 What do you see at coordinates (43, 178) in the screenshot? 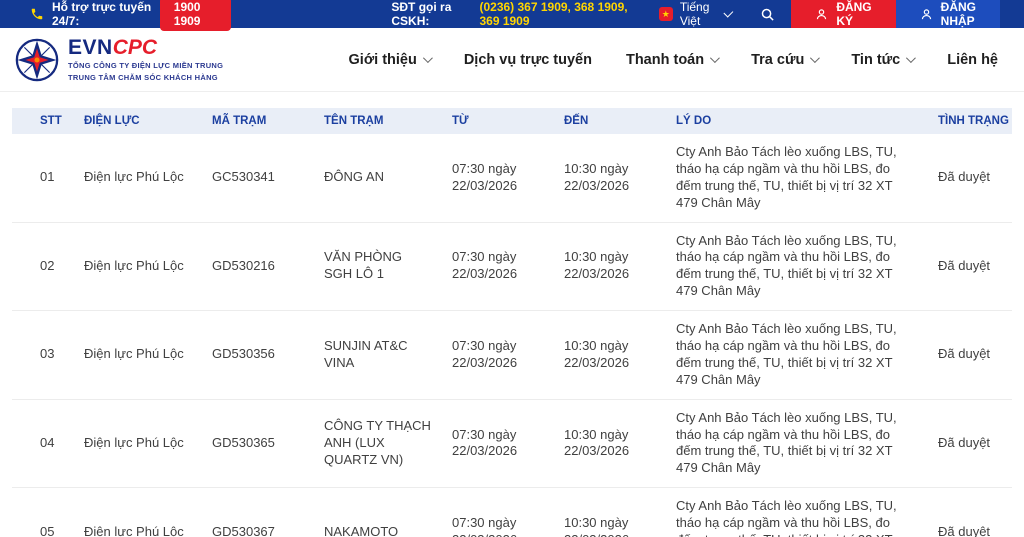
I see `cell-stt: 01` at bounding box center [43, 178].